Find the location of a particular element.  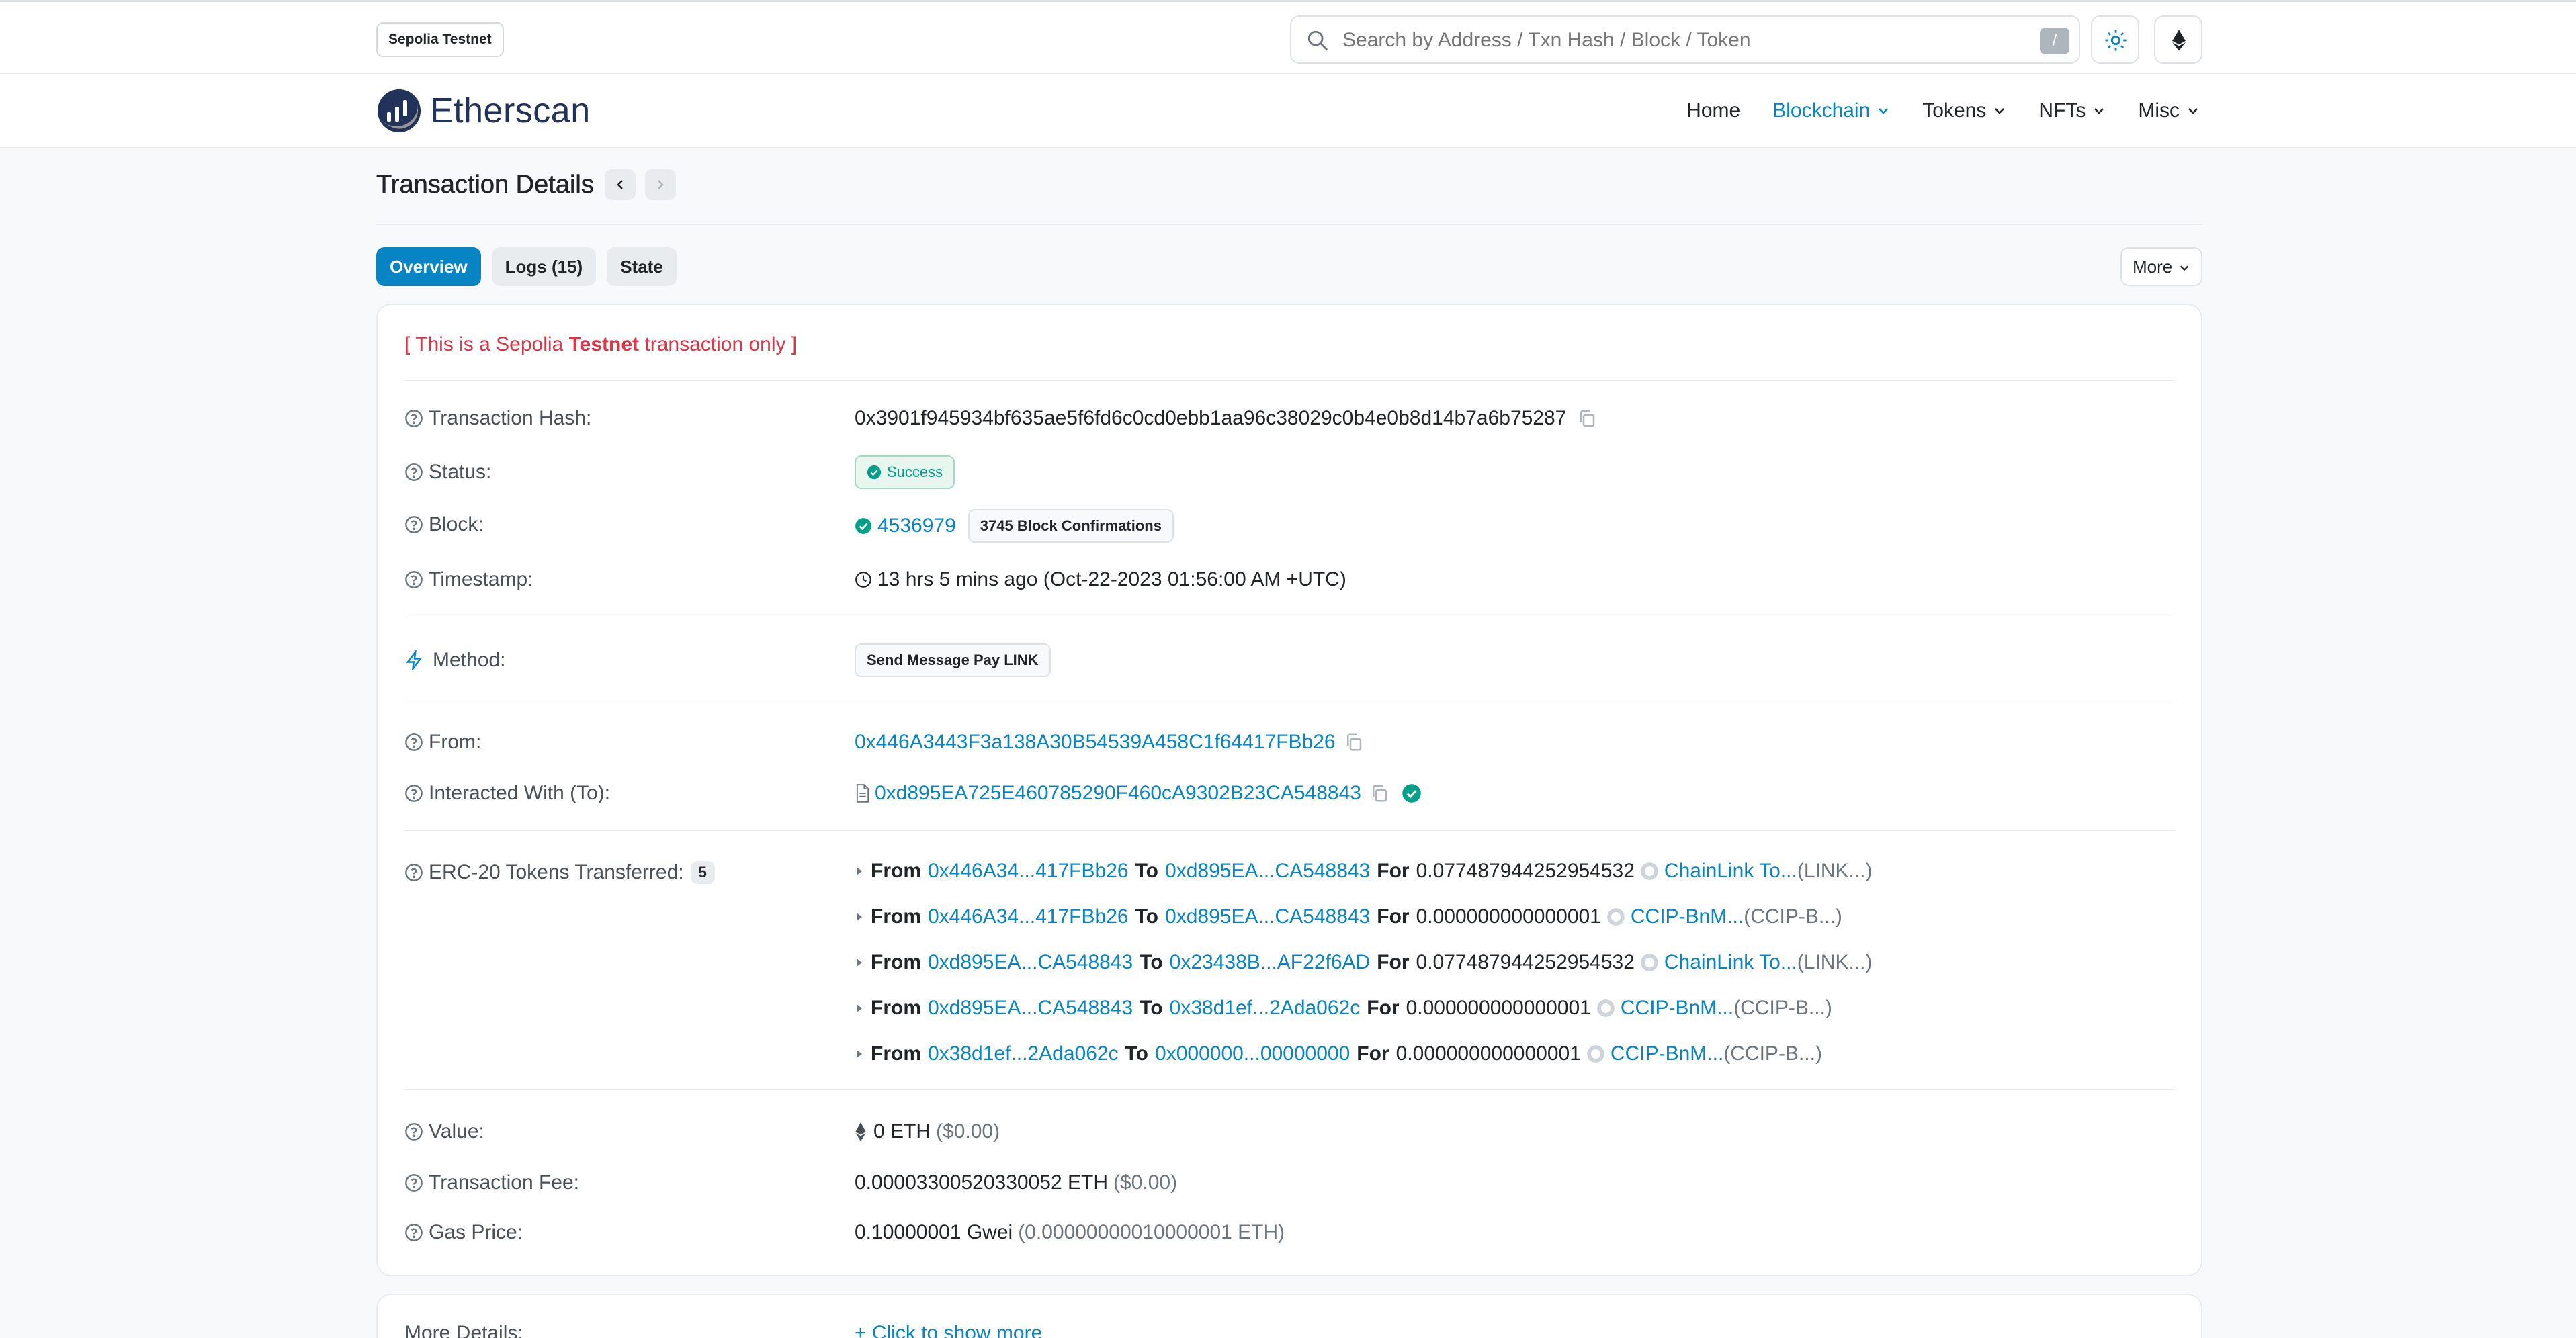

more-label: More is located at coordinates (2153, 267).